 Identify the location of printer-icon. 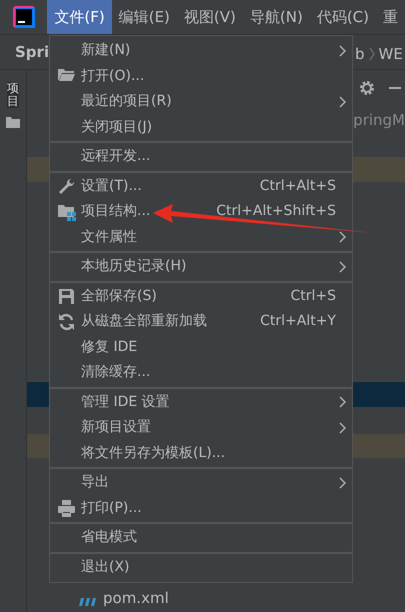
(66, 508).